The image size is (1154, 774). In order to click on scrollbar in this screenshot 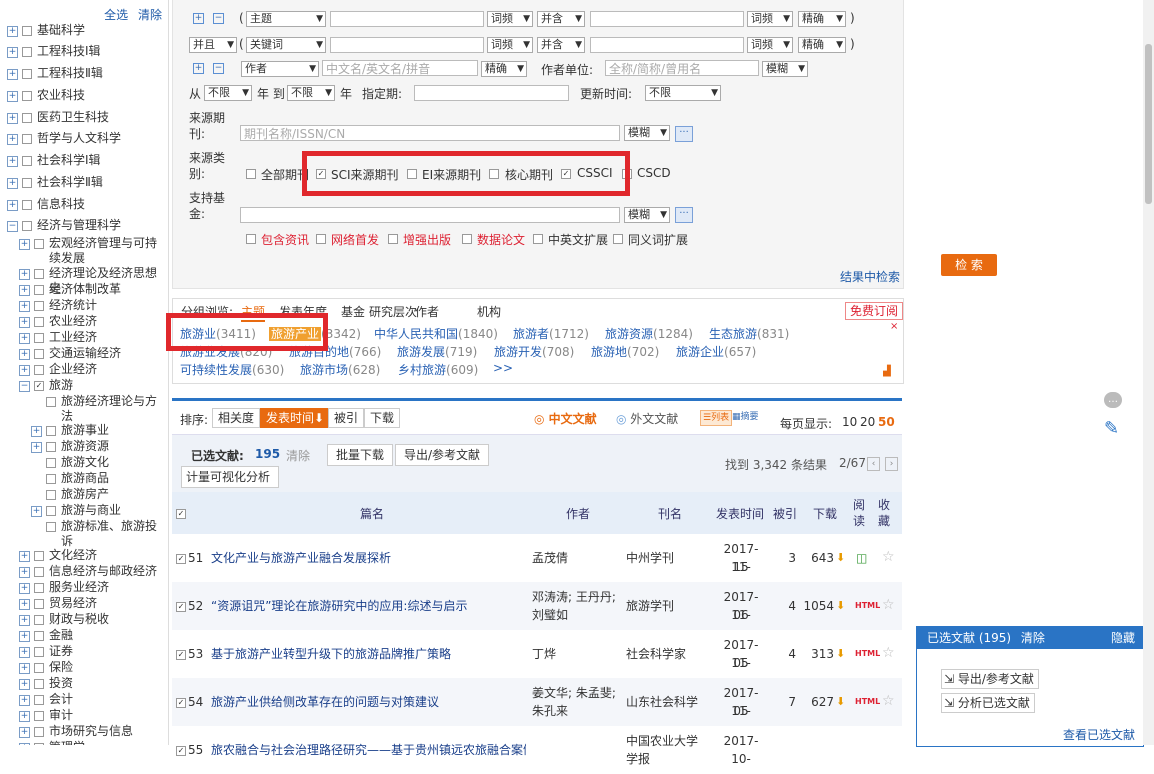, I will do `click(1148, 372)`.